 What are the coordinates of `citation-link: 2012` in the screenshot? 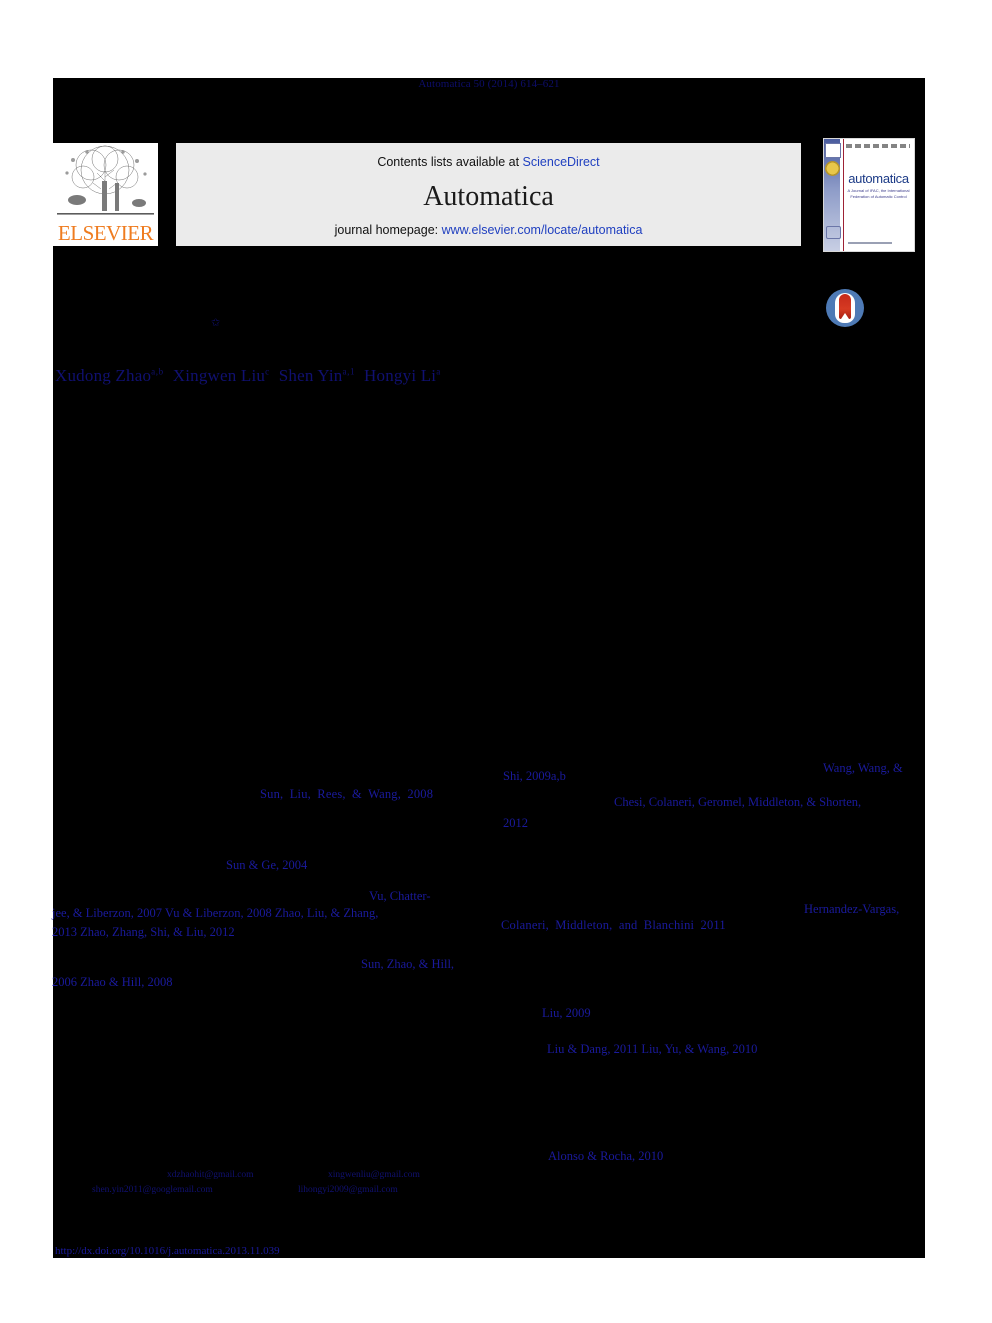 It's located at (515, 823).